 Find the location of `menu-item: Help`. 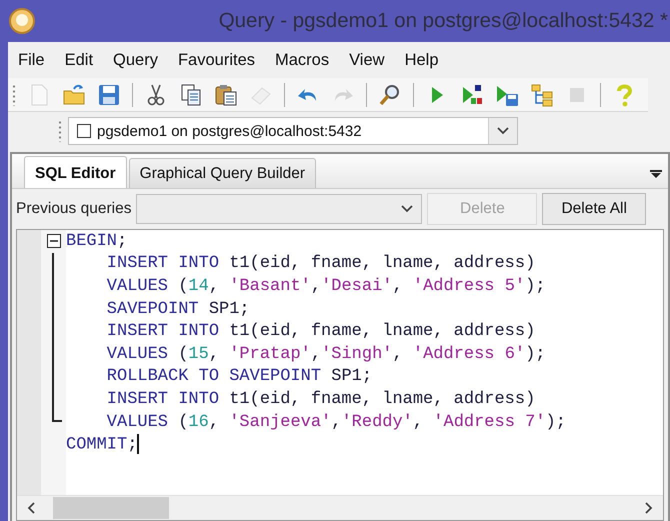

menu-item: Help is located at coordinates (424, 60).